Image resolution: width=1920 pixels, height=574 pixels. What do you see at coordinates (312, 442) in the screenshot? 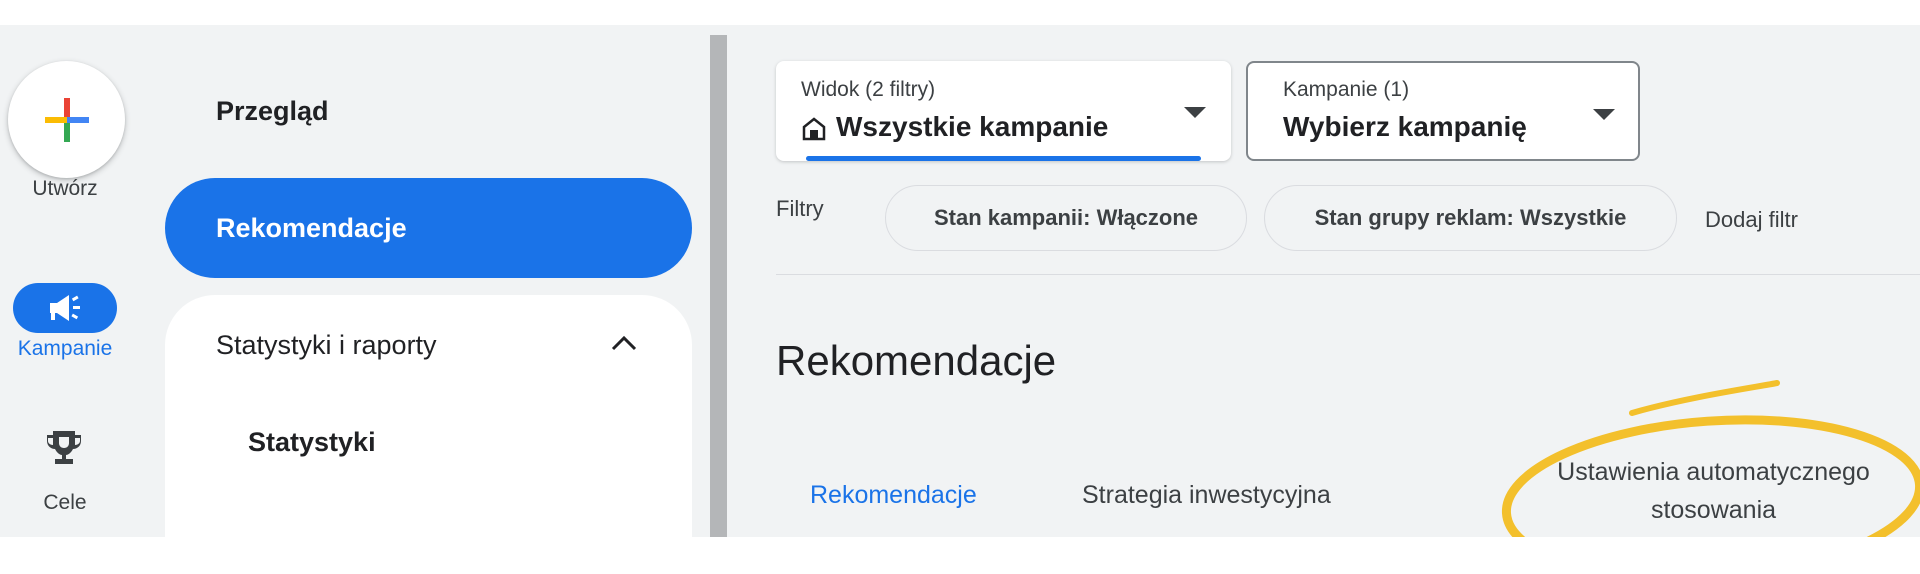
I see `nav-item-stats: Statystyki` at bounding box center [312, 442].